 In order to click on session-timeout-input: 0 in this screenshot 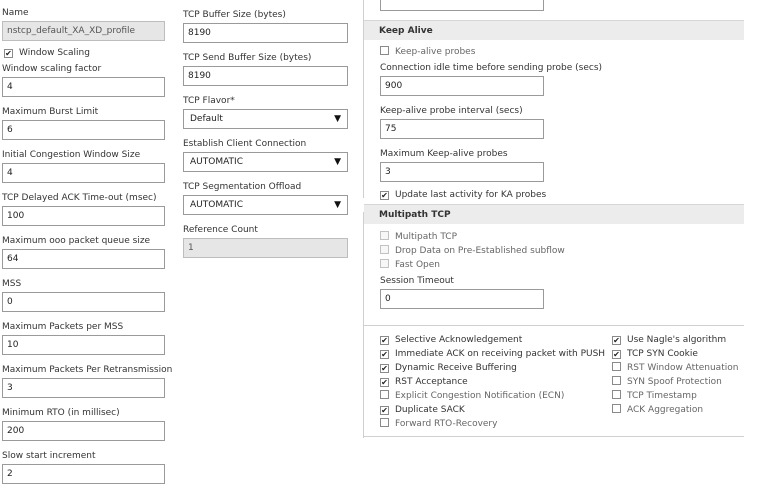, I will do `click(462, 299)`.